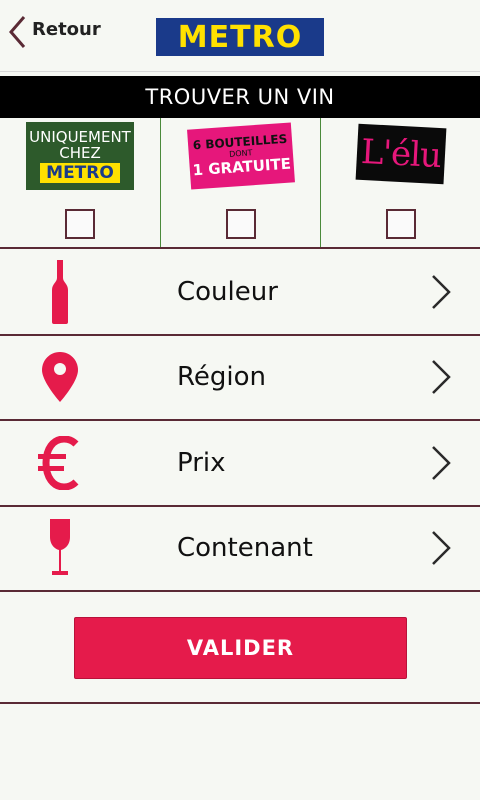 The height and width of the screenshot is (800, 480). What do you see at coordinates (17, 32) in the screenshot?
I see `chevron-left-icon` at bounding box center [17, 32].